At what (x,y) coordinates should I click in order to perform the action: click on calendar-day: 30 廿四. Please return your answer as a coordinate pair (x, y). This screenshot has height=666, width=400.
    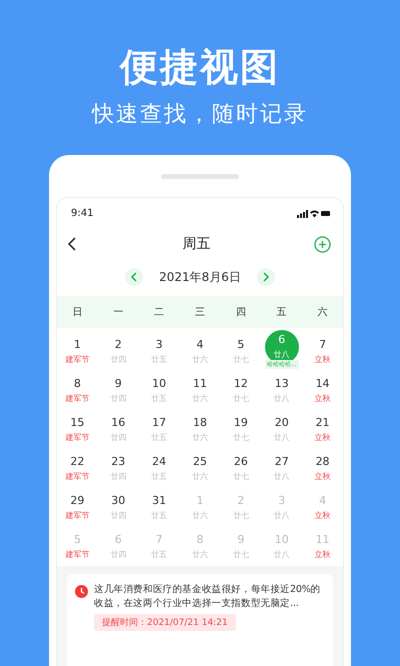
    Looking at the image, I should click on (118, 508).